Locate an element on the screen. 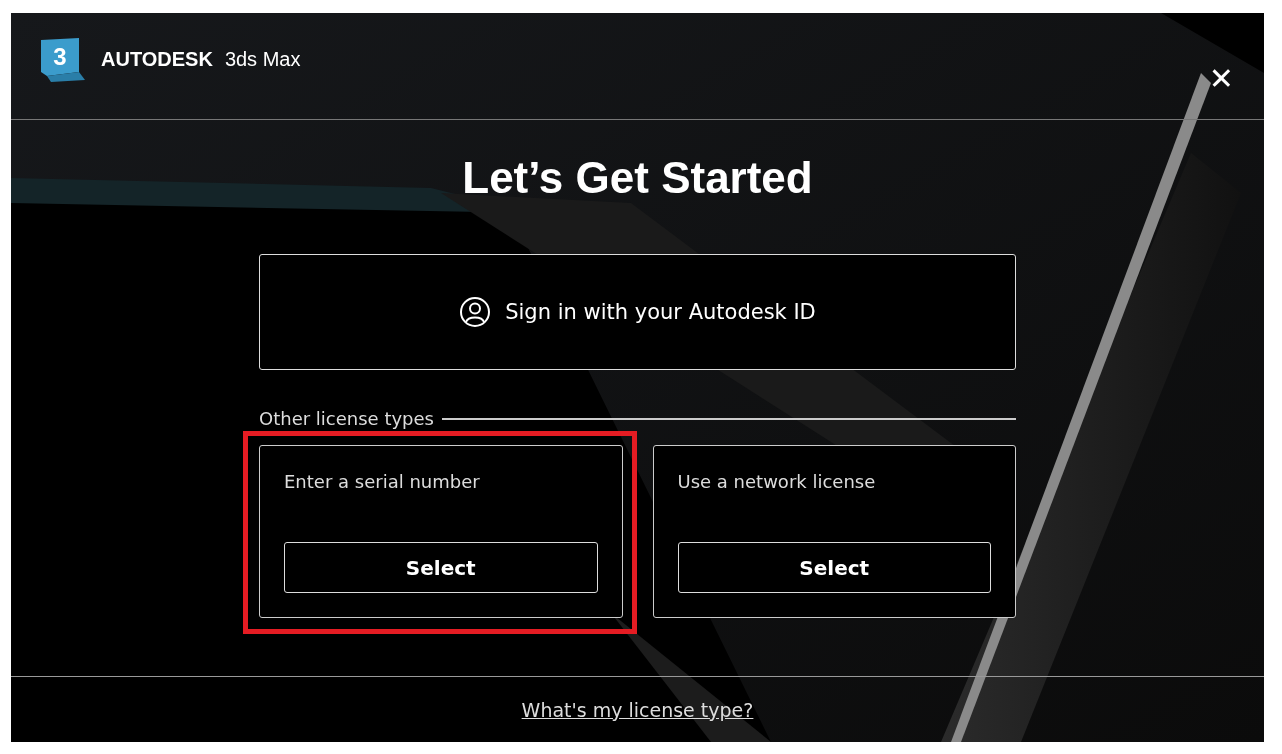 Image resolution: width=1282 pixels, height=754 pixels. close-button: ✕ is located at coordinates (1221, 78).